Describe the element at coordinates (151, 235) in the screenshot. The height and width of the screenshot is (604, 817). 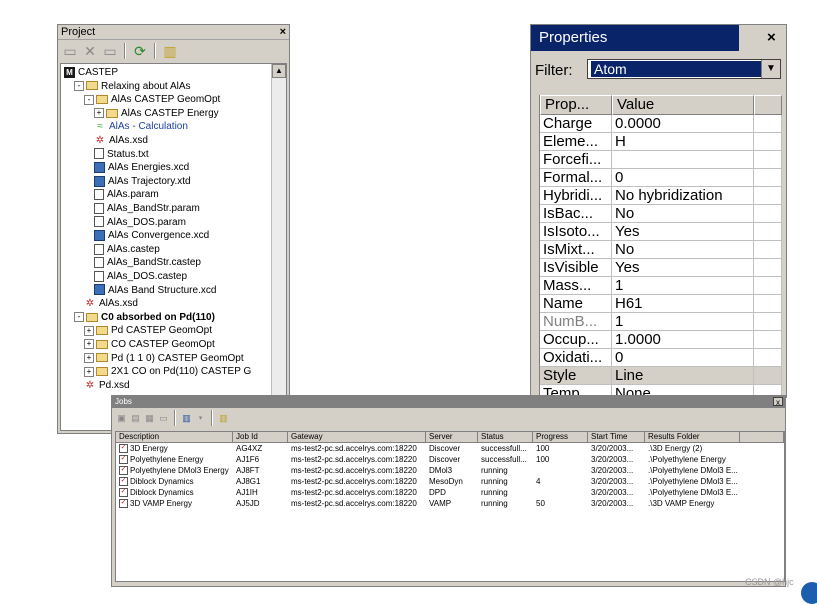
I see `tree-item: AlAs Convergence.xcd` at that location.